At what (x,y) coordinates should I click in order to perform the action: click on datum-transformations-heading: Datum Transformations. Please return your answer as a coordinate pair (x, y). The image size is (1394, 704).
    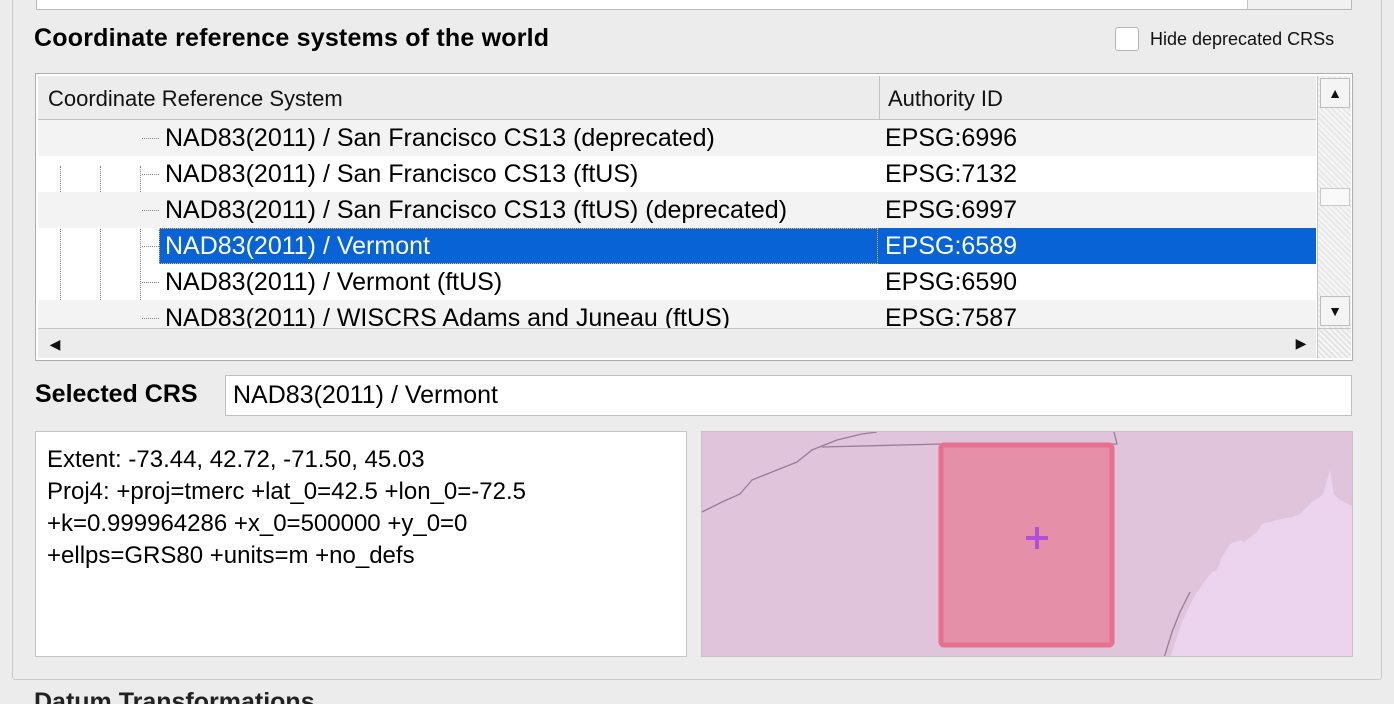
    Looking at the image, I should click on (174, 696).